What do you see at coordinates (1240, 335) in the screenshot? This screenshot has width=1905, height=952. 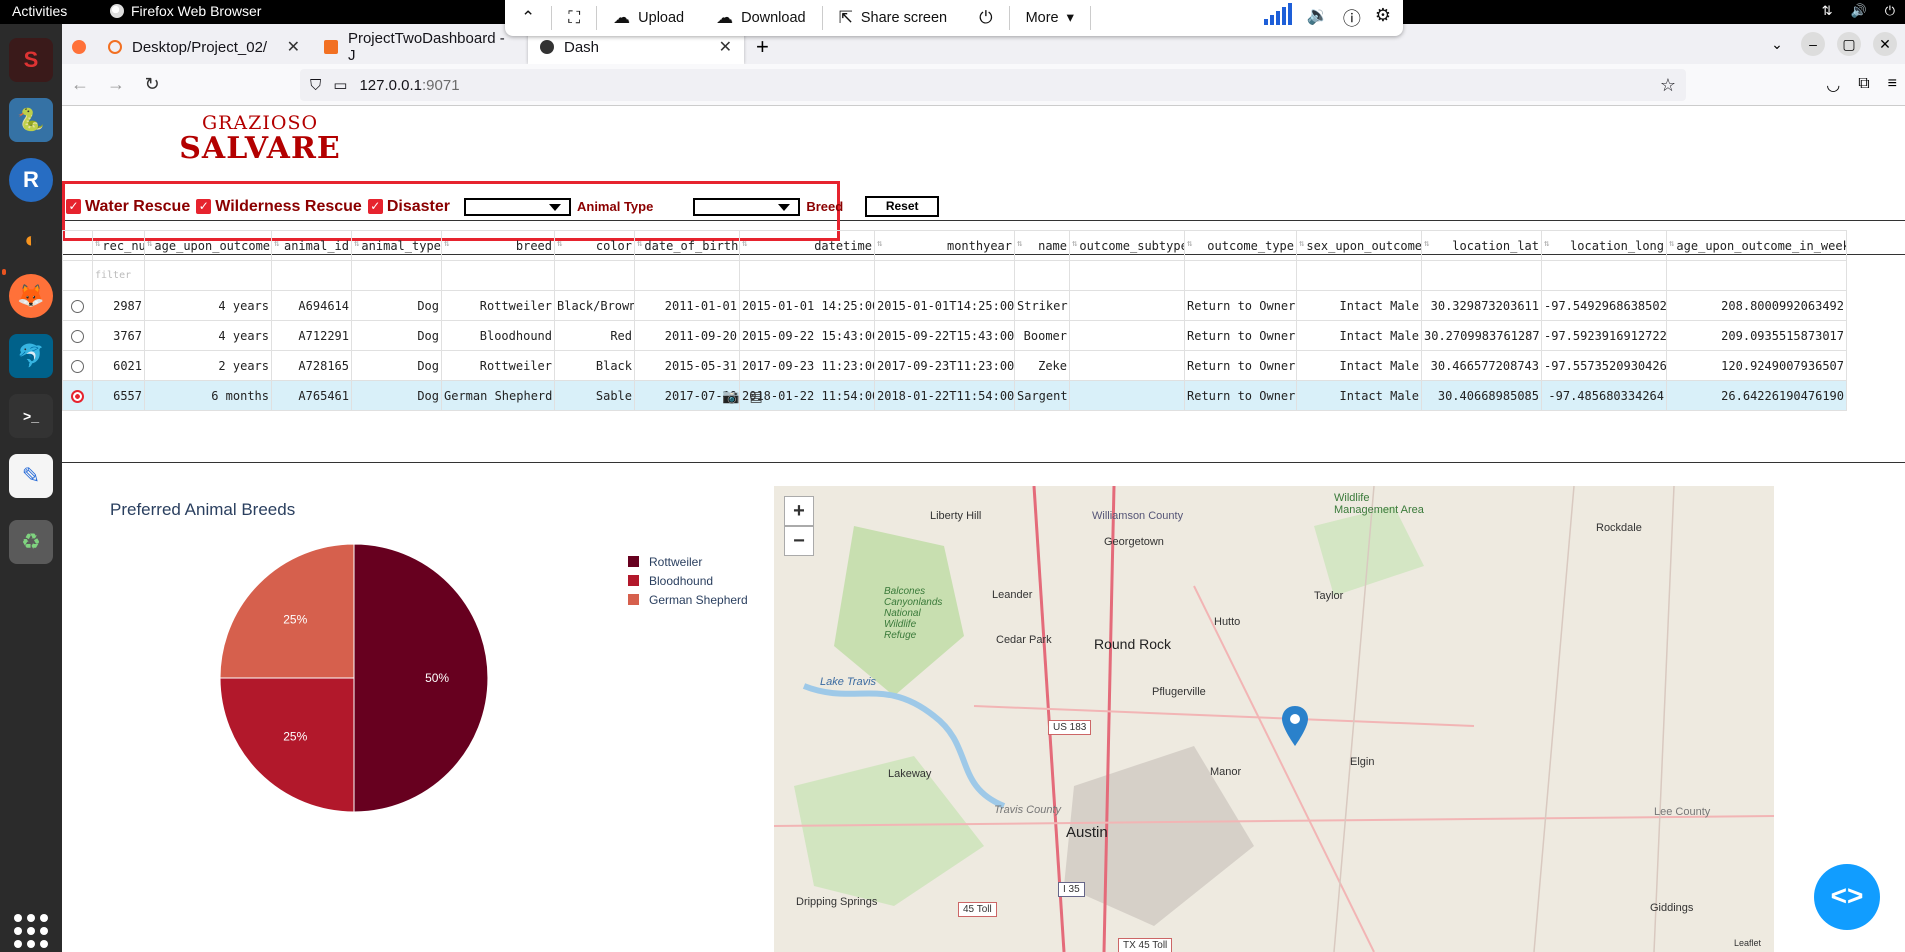 I see `table-cell: Return to Owner` at bounding box center [1240, 335].